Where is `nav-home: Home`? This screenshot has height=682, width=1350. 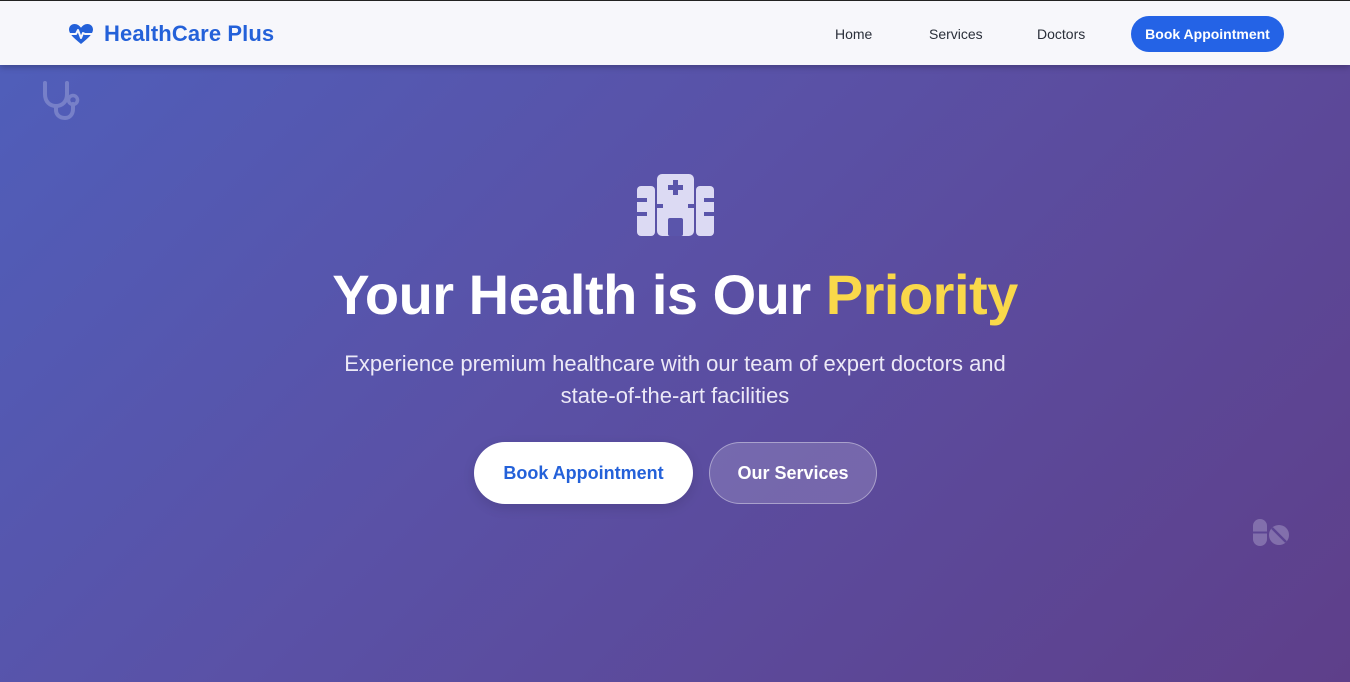 nav-home: Home is located at coordinates (853, 34).